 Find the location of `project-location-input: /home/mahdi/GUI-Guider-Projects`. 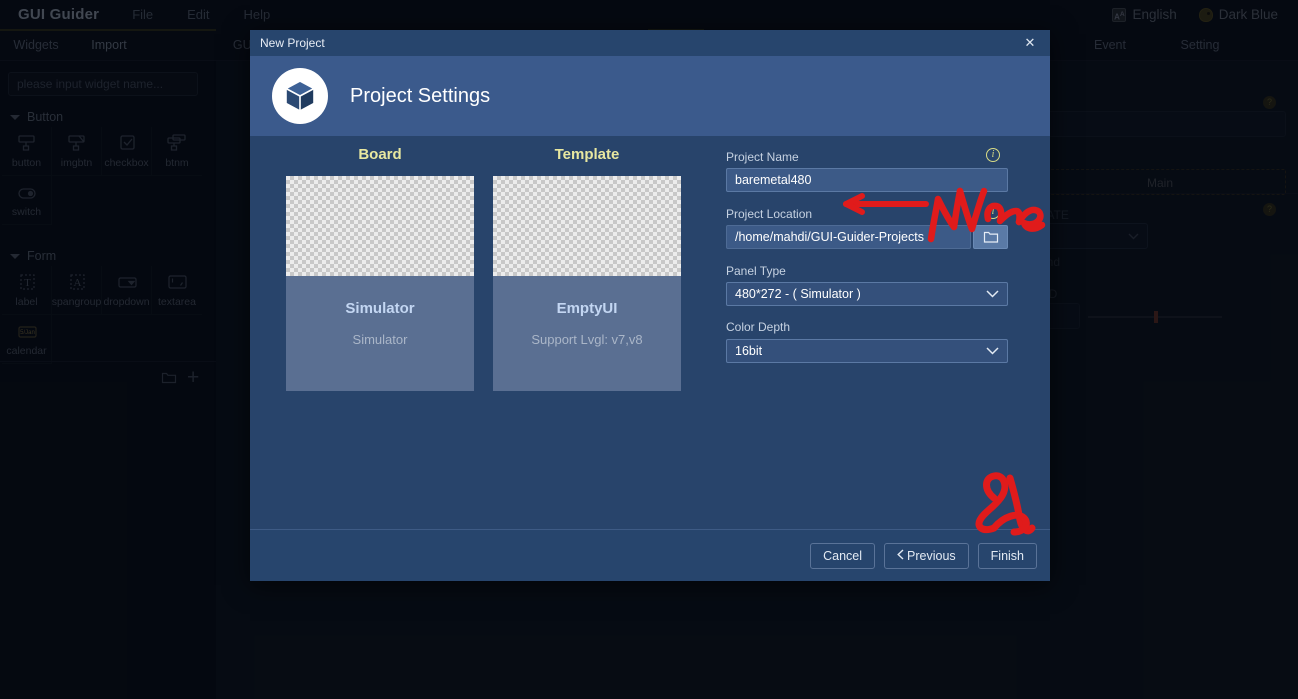

project-location-input: /home/mahdi/GUI-Guider-Projects is located at coordinates (848, 237).